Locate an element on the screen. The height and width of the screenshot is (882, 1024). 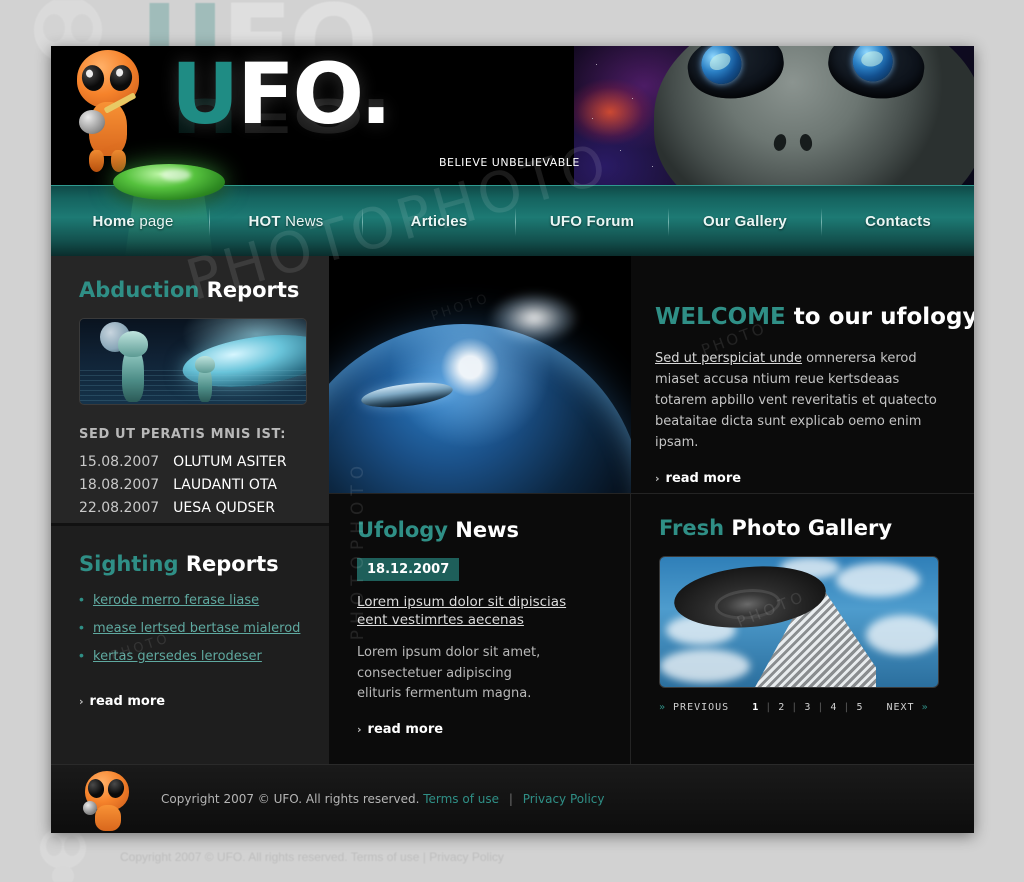
sun-glow is located at coordinates (534, 318).